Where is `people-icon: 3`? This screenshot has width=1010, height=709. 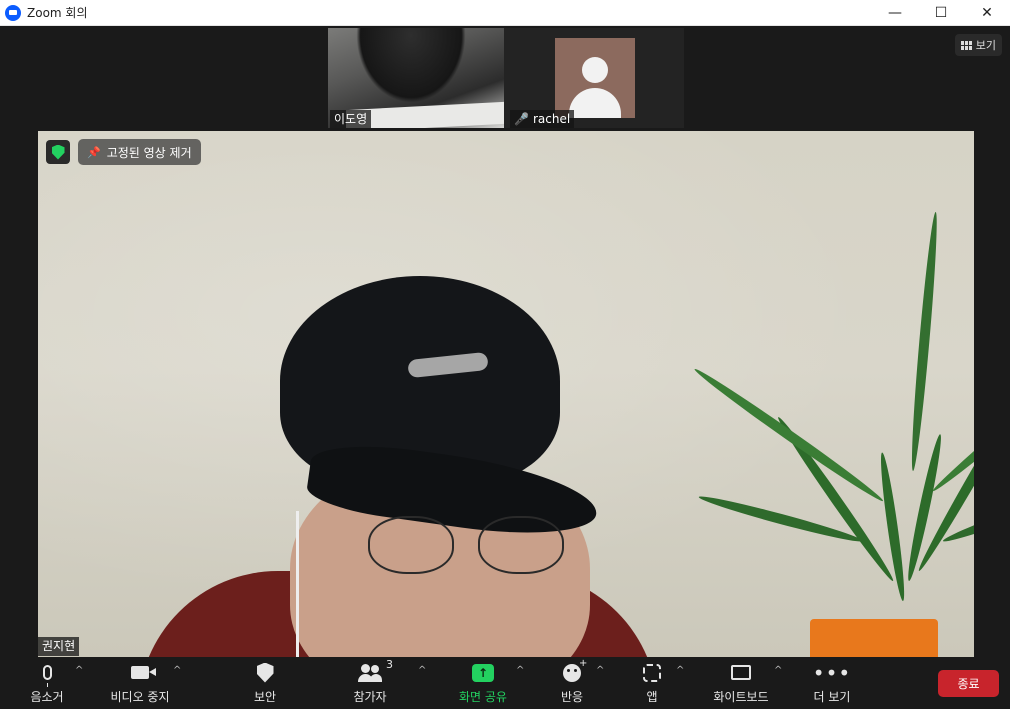
people-icon: 3 is located at coordinates (375, 670).